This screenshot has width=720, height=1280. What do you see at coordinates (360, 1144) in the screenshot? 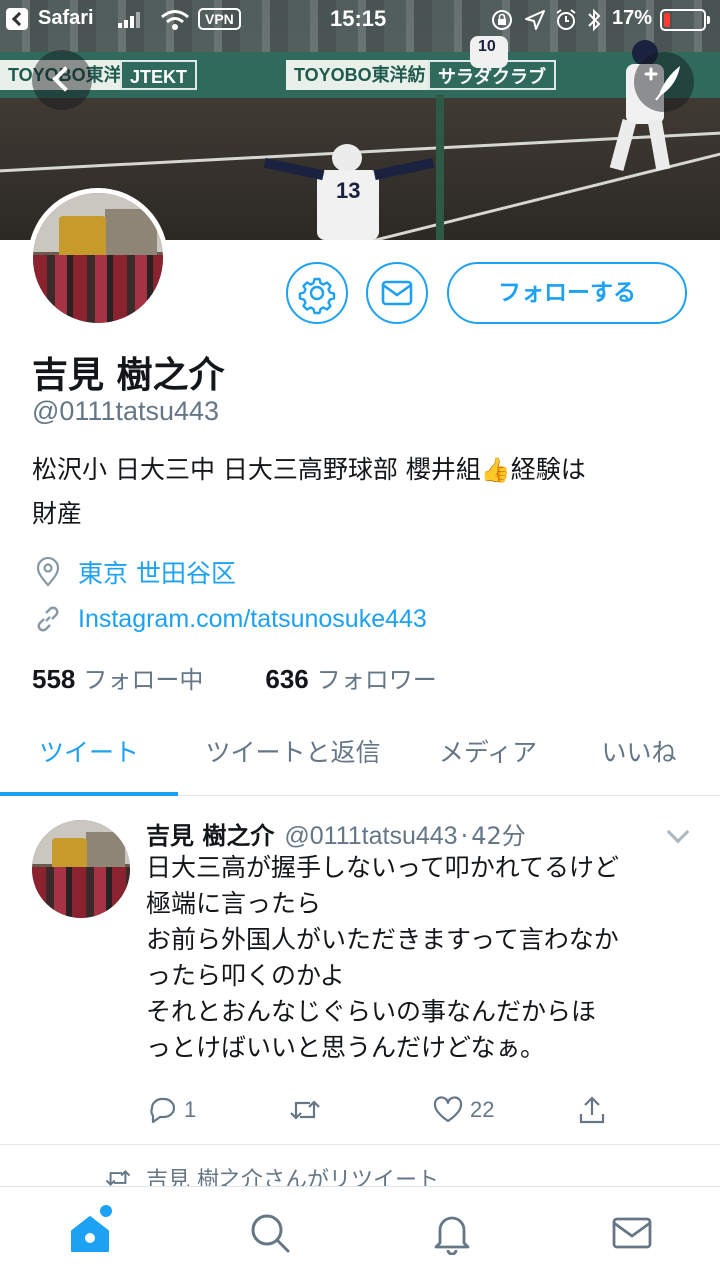
I see `tweet-divider` at bounding box center [360, 1144].